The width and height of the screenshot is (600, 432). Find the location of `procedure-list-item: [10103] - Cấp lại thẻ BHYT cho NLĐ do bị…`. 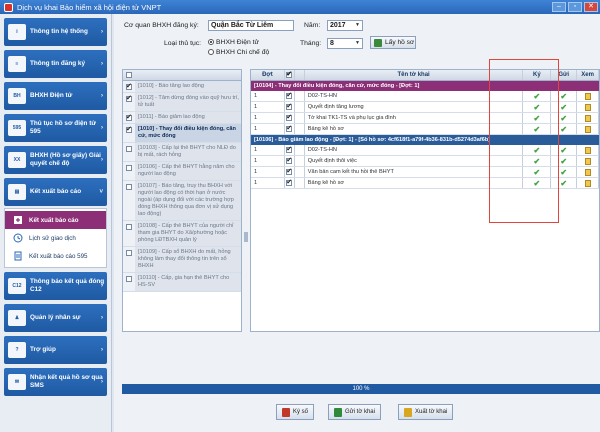

procedure-list-item: [10103] - Cấp lại thẻ BHYT cho NLĐ do bị… is located at coordinates (182, 152).